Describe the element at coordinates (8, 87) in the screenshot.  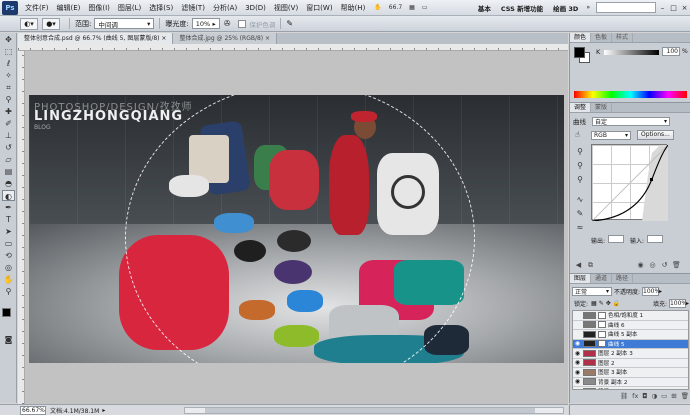
I see `crop-tool-icon: ⌗` at that location.